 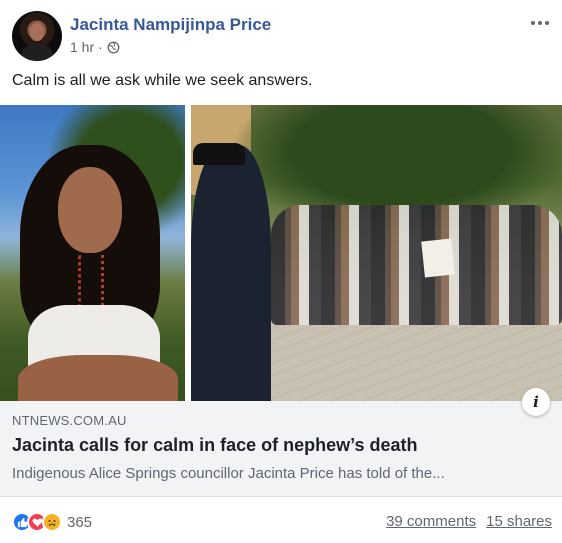 I want to click on post-timestamp: 1 hr, so click(x=82, y=47).